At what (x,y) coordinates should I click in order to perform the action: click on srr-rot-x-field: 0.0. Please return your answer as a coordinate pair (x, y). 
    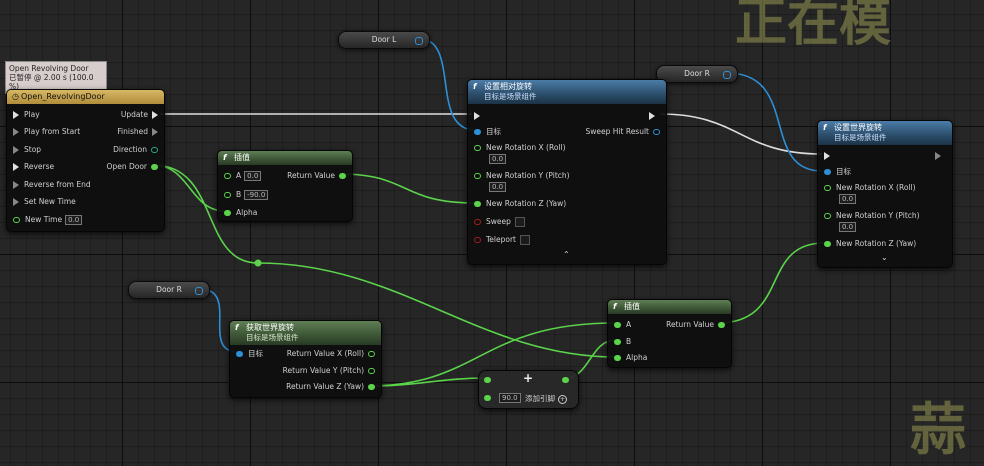
    Looking at the image, I should click on (498, 159).